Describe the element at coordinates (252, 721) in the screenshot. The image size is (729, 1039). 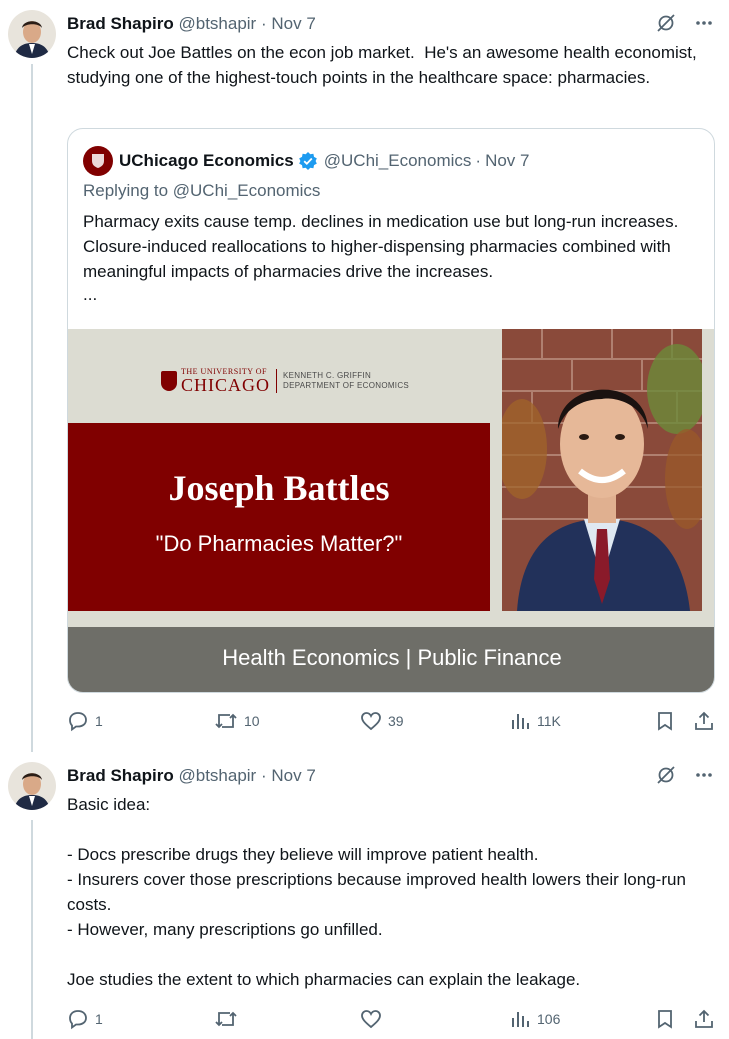
I see `retweet-count: 10` at that location.